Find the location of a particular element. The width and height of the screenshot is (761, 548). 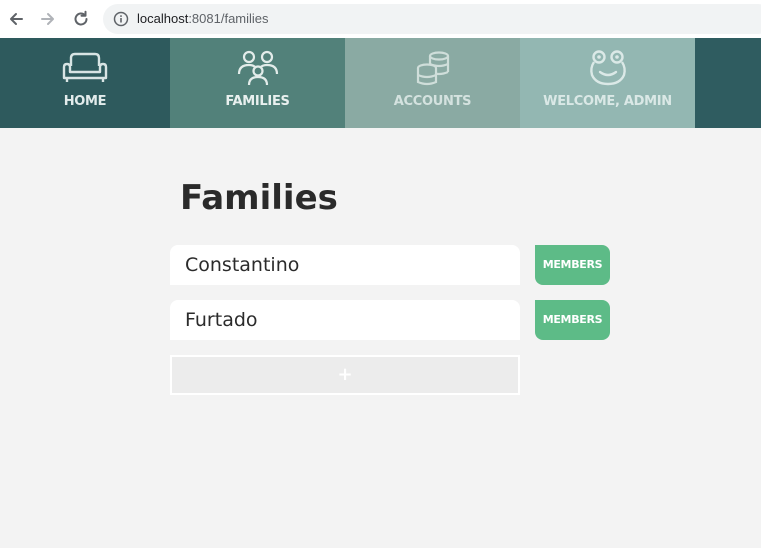

url-text: localhost:8081/families is located at coordinates (203, 18).